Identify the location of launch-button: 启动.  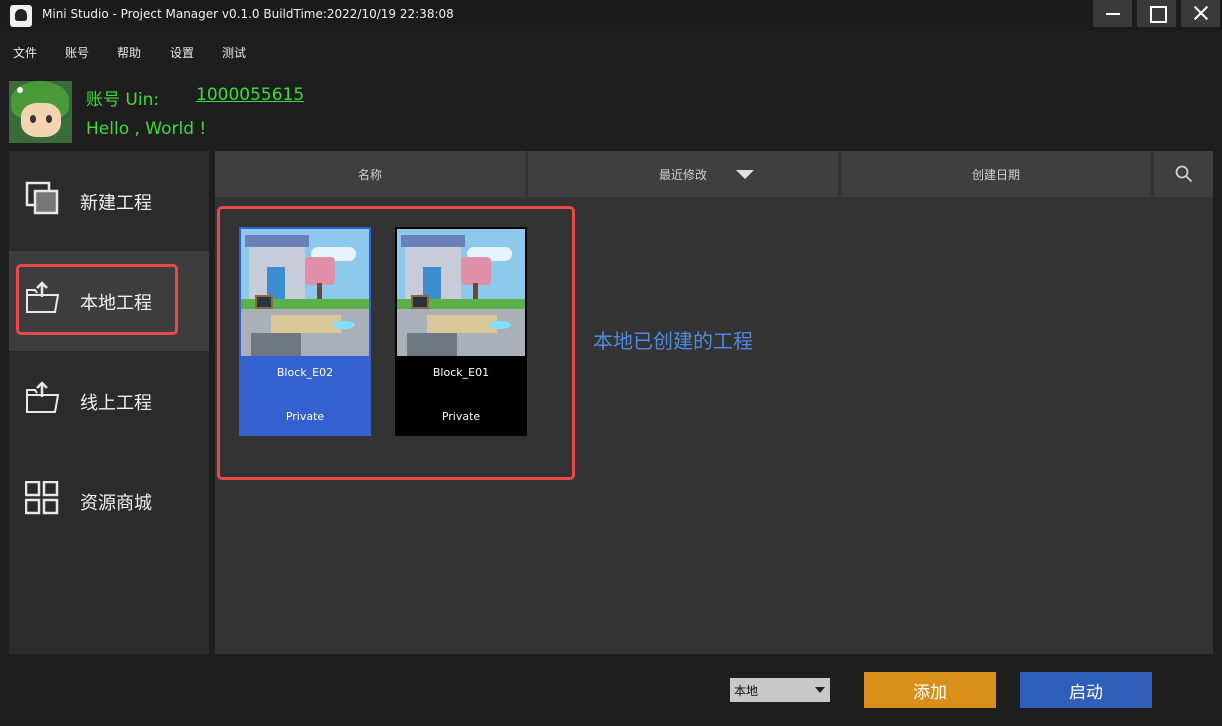
(1086, 690).